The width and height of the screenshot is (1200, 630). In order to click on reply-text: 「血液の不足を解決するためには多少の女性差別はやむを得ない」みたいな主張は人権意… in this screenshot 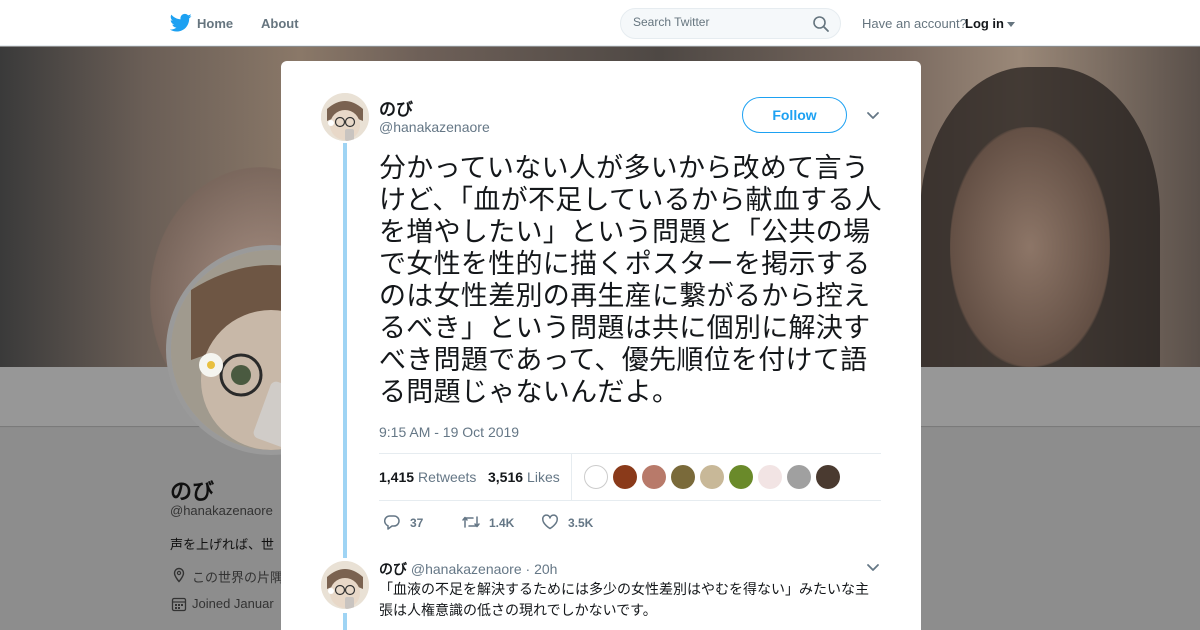, I will do `click(624, 599)`.